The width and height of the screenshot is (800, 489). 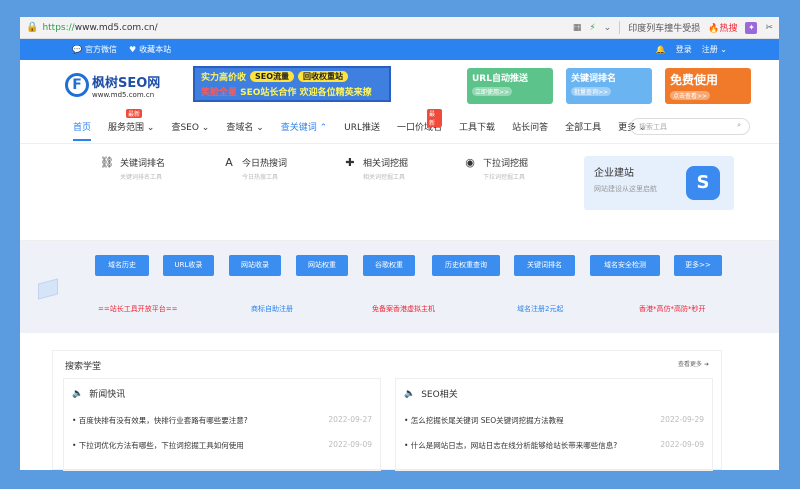 What do you see at coordinates (714, 49) in the screenshot?
I see `register-link: 注册 ⌄` at bounding box center [714, 49].